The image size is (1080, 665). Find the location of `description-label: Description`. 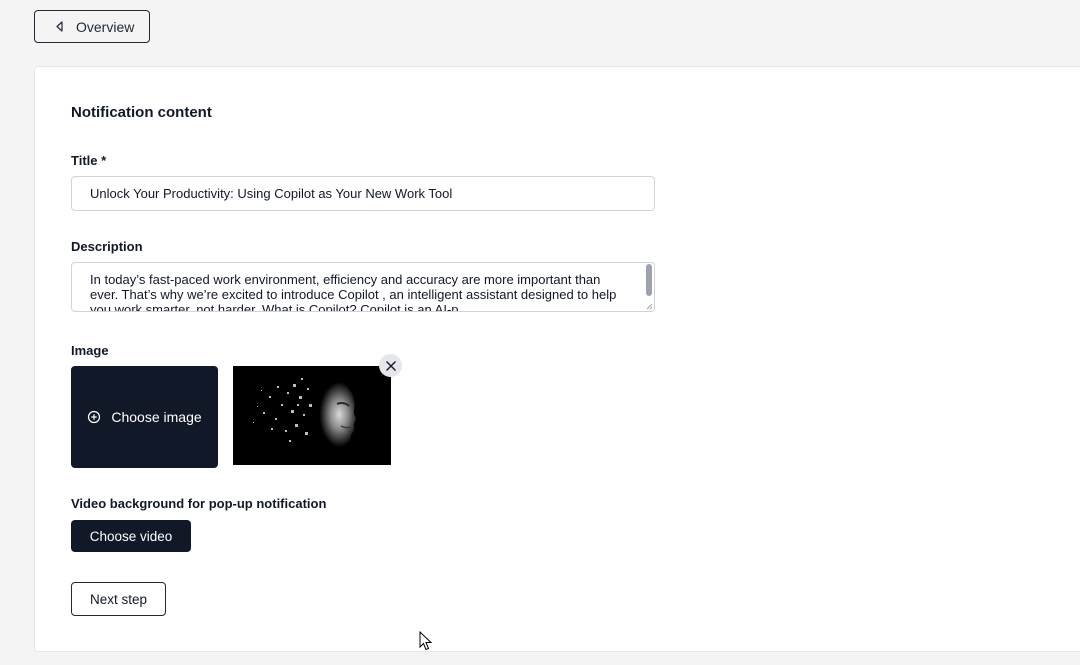

description-label: Description is located at coordinates (107, 246).